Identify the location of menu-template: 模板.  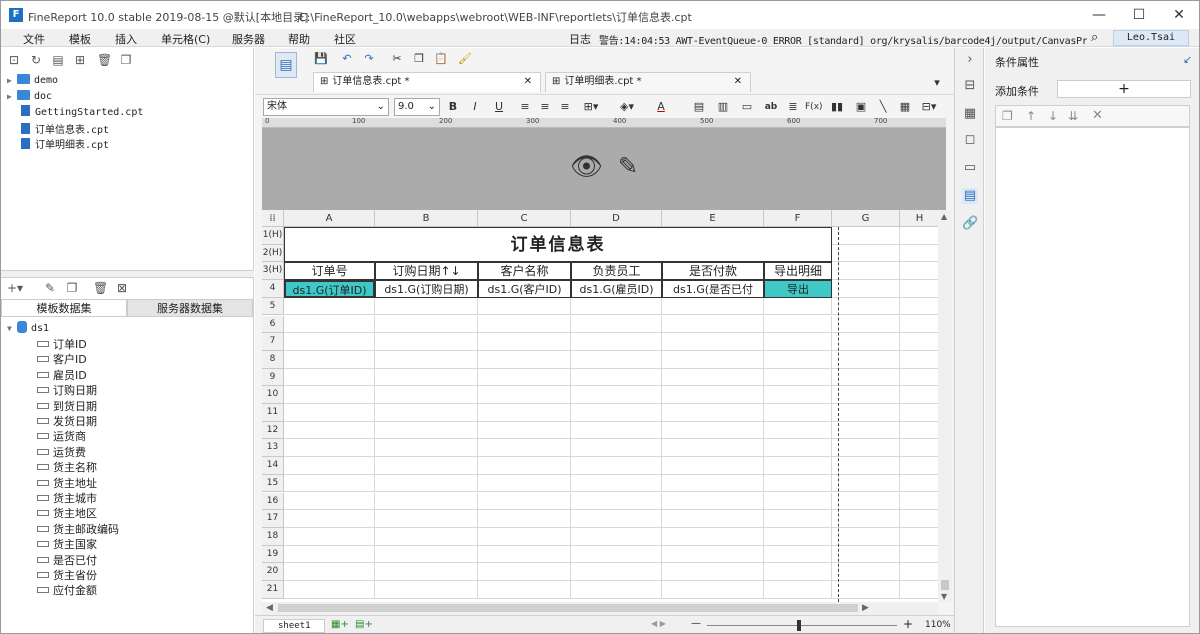
(80, 39).